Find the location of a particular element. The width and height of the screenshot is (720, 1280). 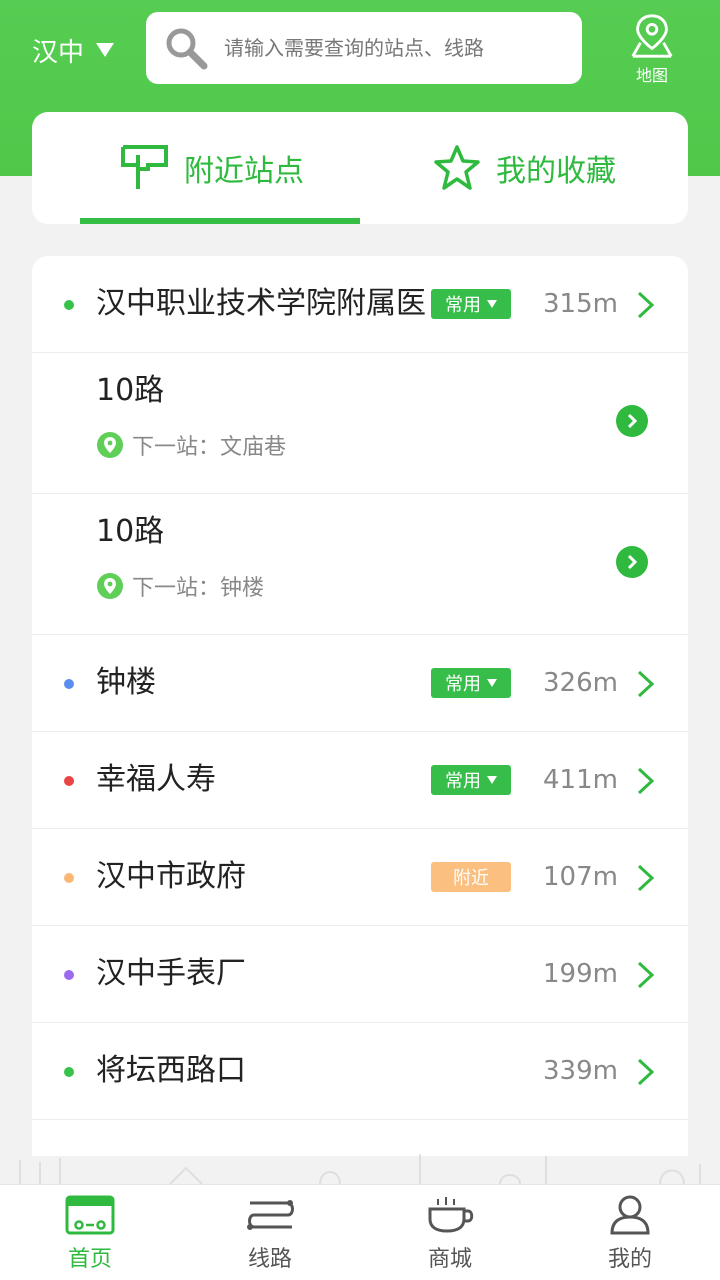

nav-label: 我的 is located at coordinates (629, 1259).